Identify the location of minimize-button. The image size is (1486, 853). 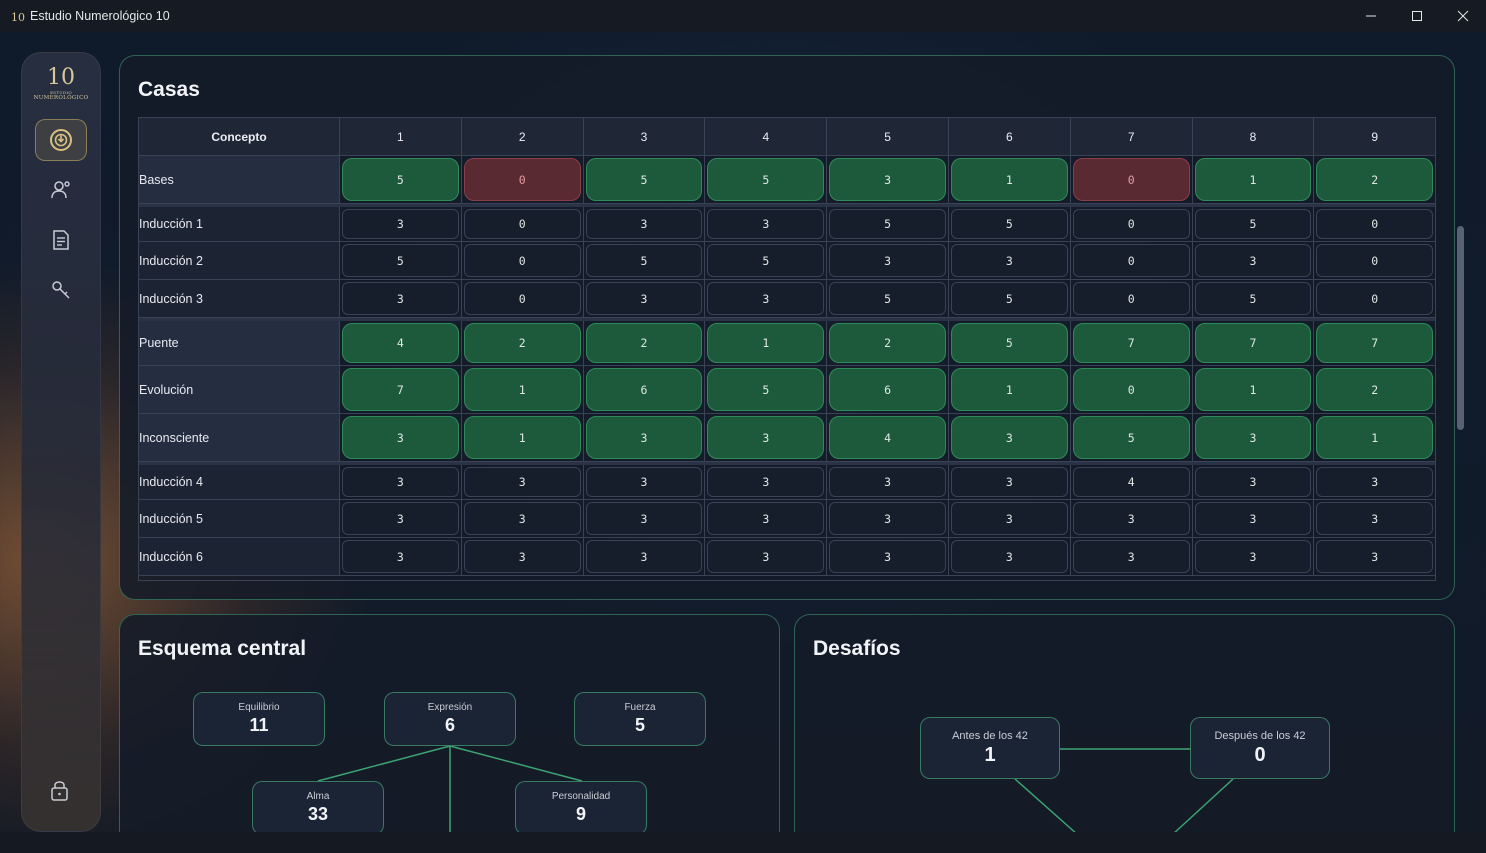
(1371, 16).